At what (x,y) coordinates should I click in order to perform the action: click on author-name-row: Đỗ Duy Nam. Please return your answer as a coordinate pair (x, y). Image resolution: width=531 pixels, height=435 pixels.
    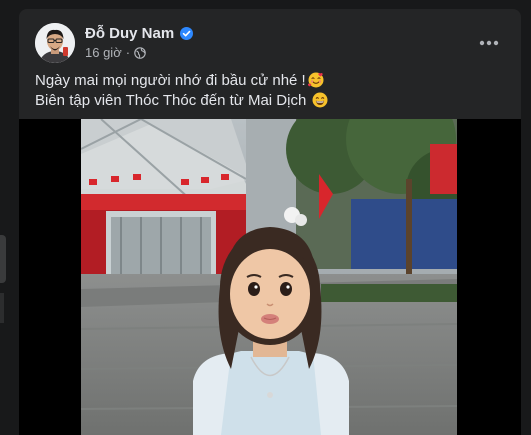
    Looking at the image, I should click on (139, 33).